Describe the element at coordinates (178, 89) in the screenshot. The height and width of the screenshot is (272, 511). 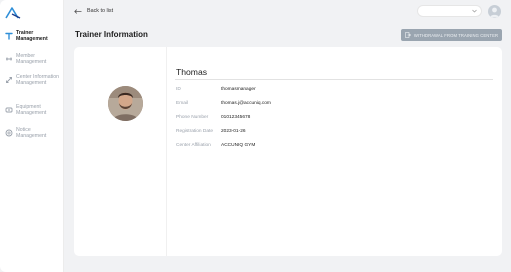
I see `field-label: ID` at that location.